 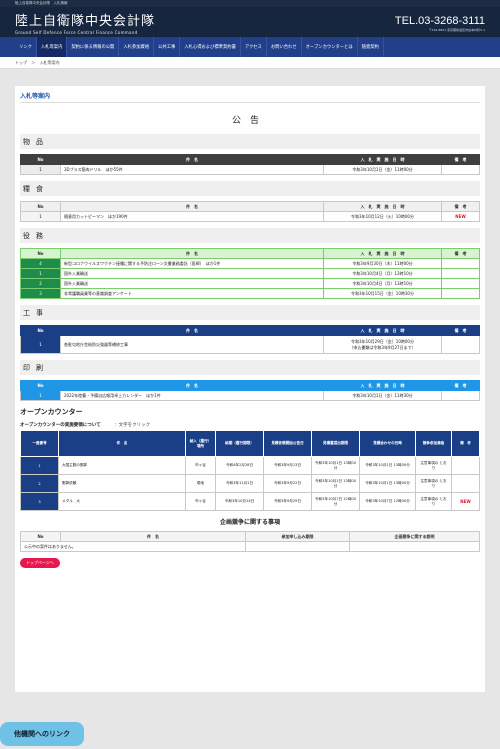 What do you see at coordinates (371, 47) in the screenshot?
I see `nav-private-contract: 随意契約` at bounding box center [371, 47].